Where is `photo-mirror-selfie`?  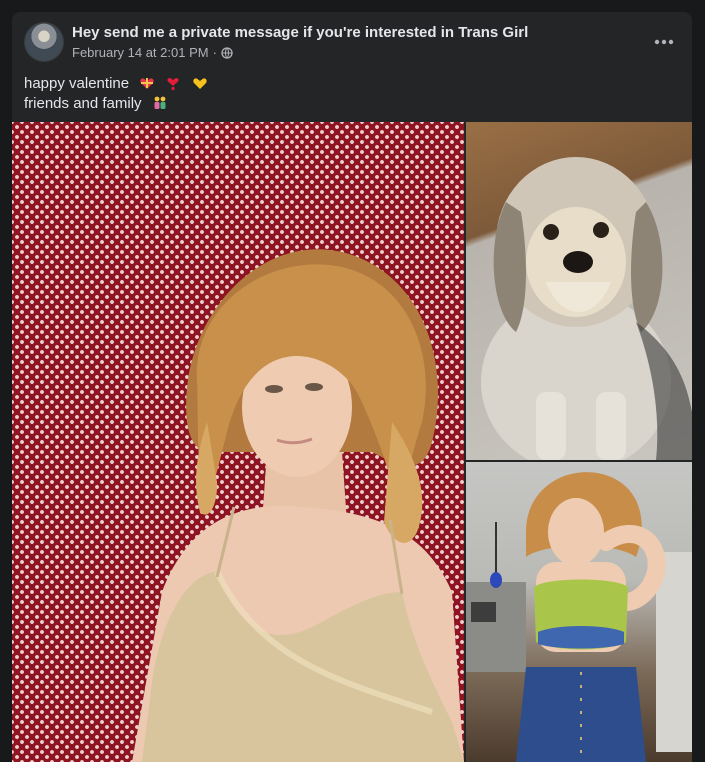 photo-mirror-selfie is located at coordinates (579, 612).